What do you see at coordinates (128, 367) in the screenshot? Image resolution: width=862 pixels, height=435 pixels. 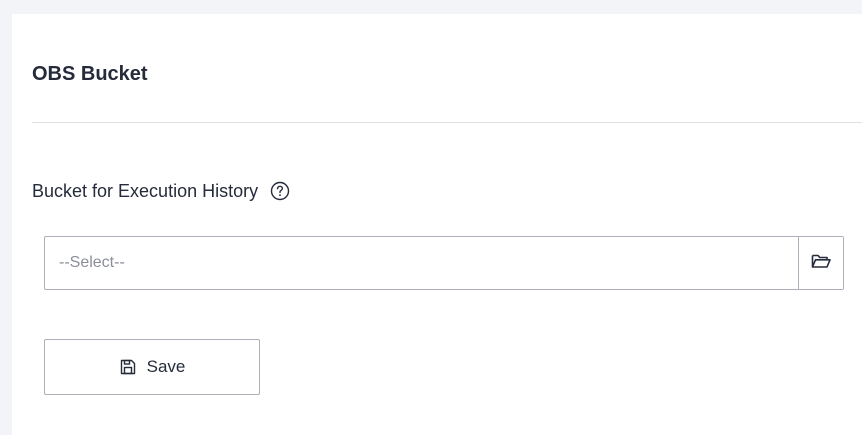 I see `save-disk-icon` at bounding box center [128, 367].